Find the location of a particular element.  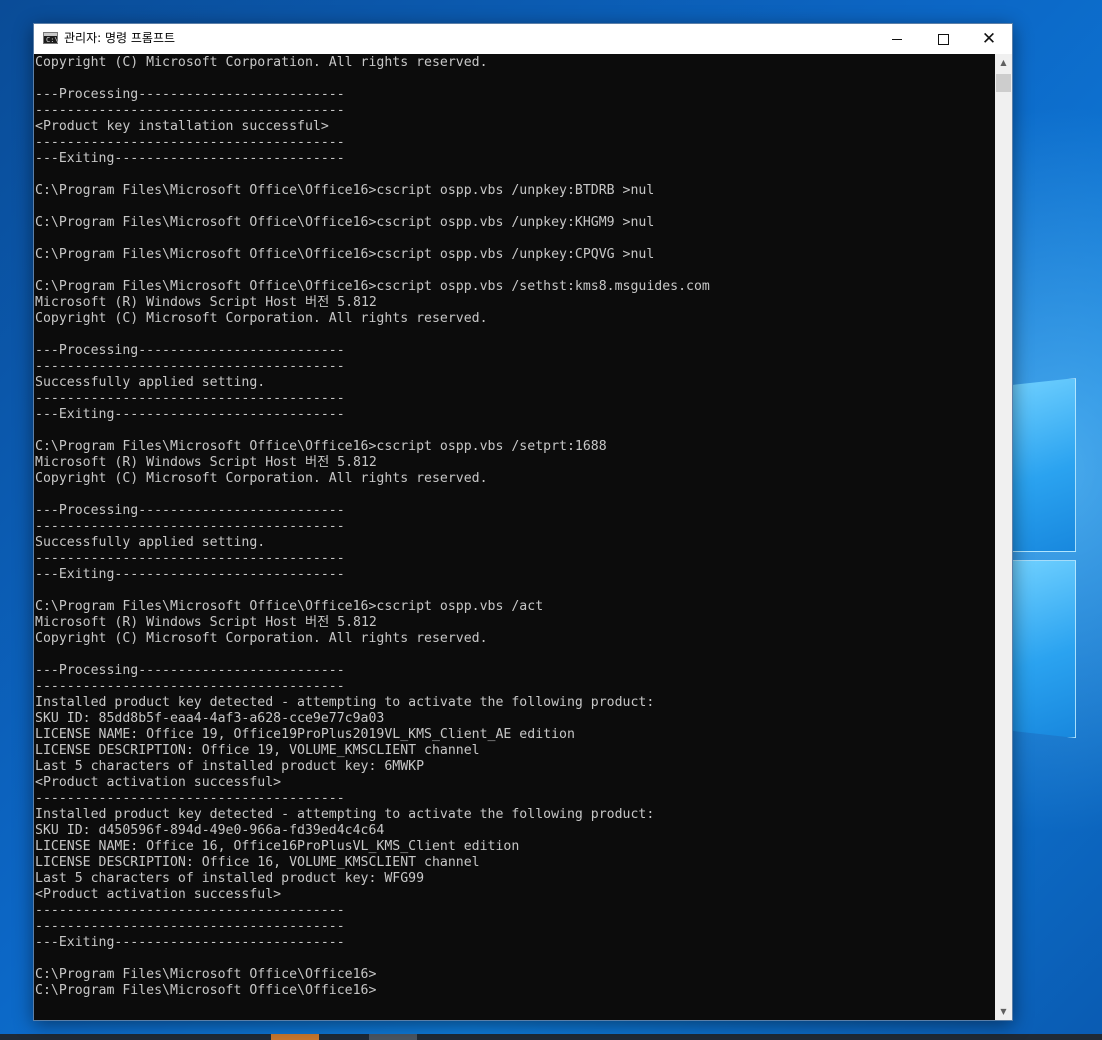

cmd-icon-glyph: C:\ is located at coordinates (52, 40).